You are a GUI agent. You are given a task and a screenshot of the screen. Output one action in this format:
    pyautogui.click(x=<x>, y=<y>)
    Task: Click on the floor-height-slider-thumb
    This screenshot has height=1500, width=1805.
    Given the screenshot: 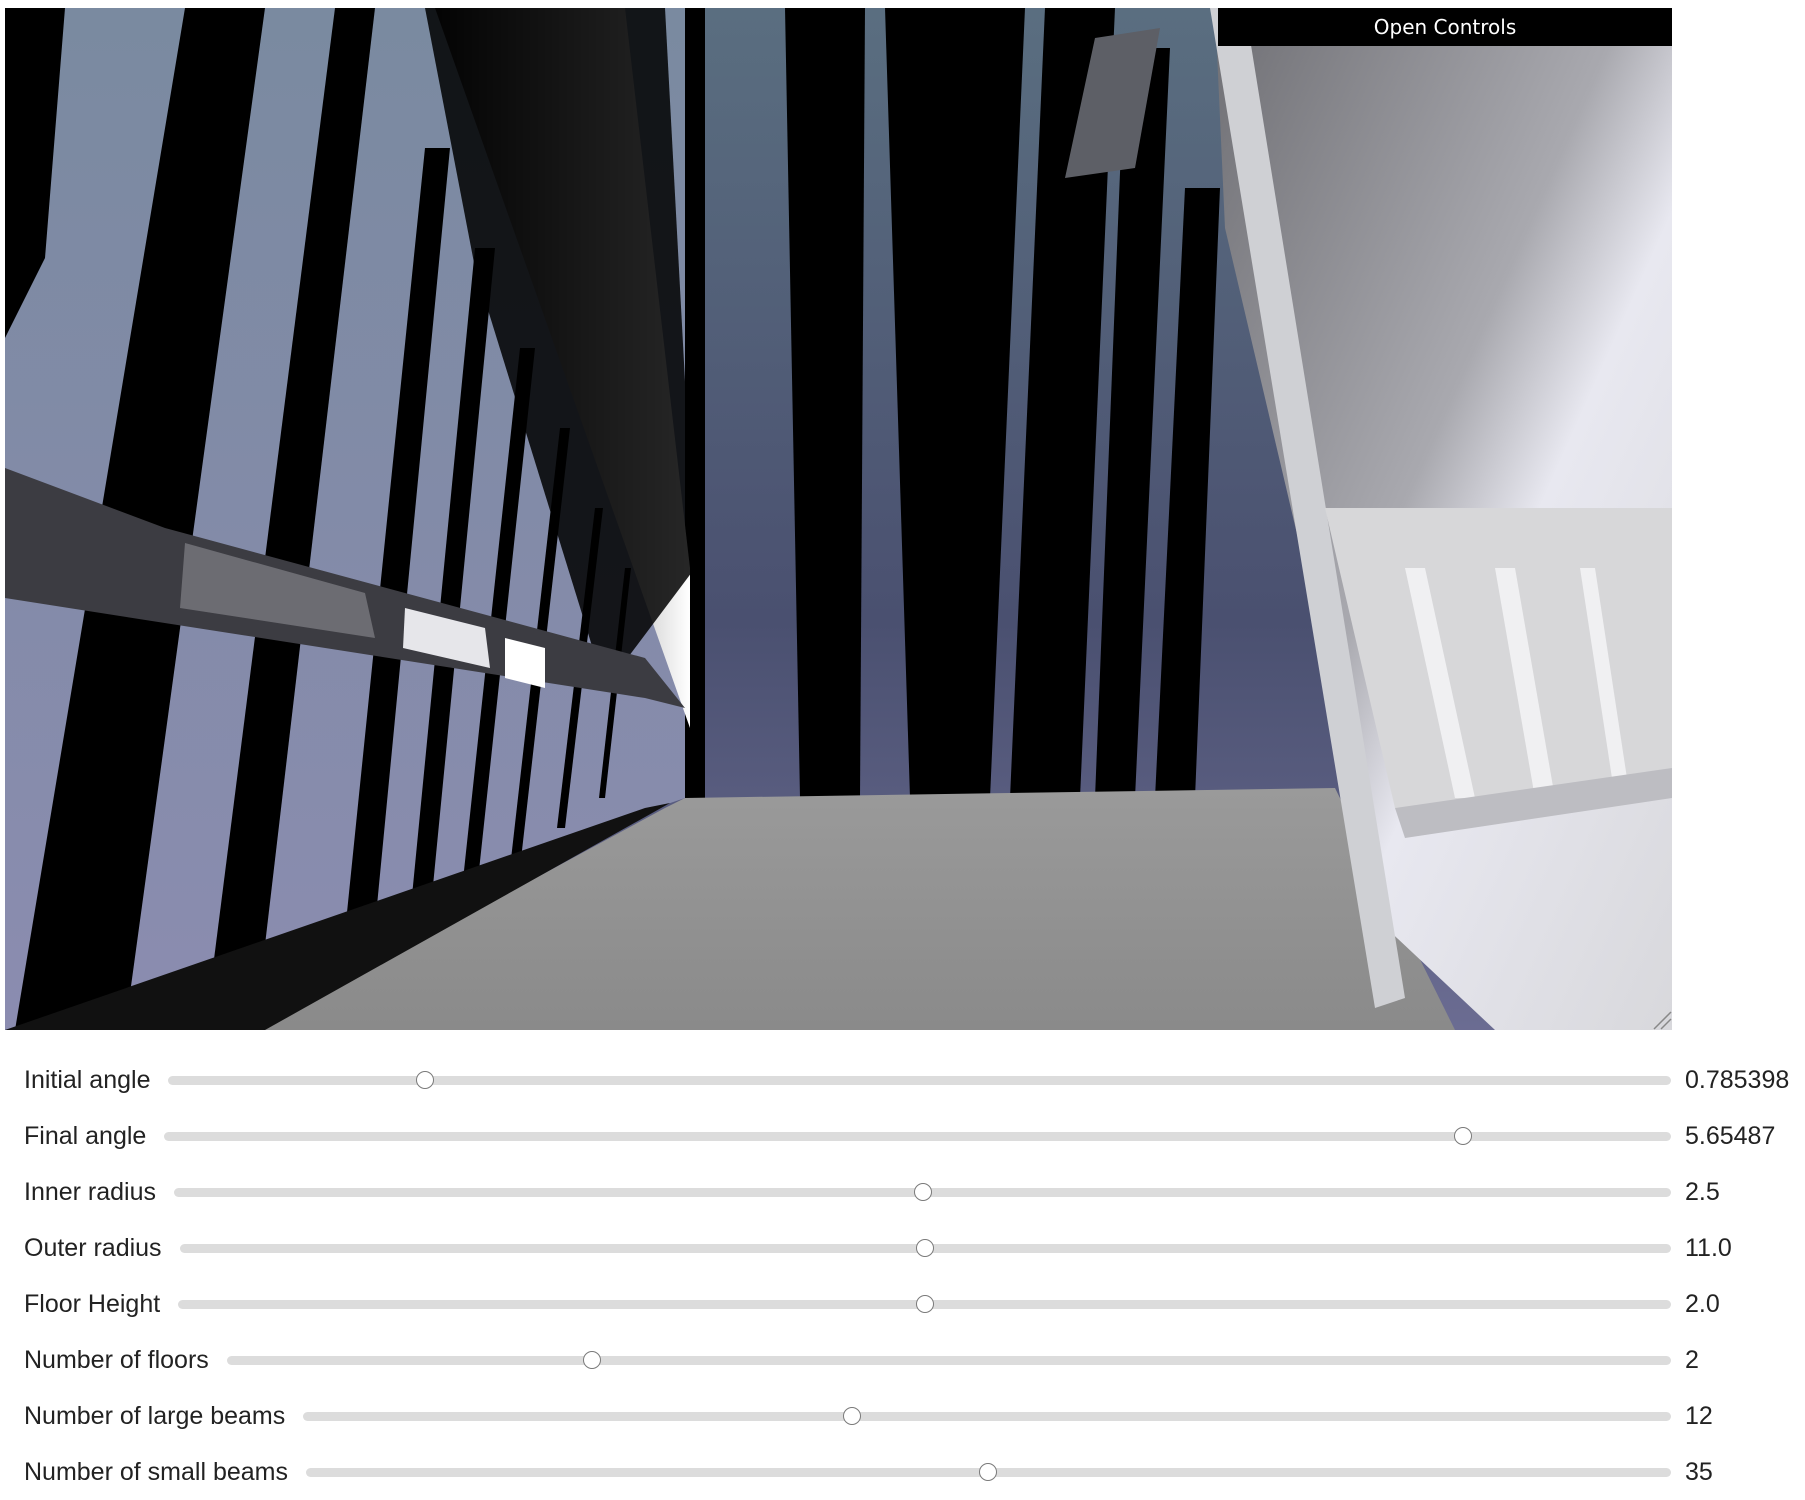 What is the action you would take?
    pyautogui.click(x=924, y=1304)
    